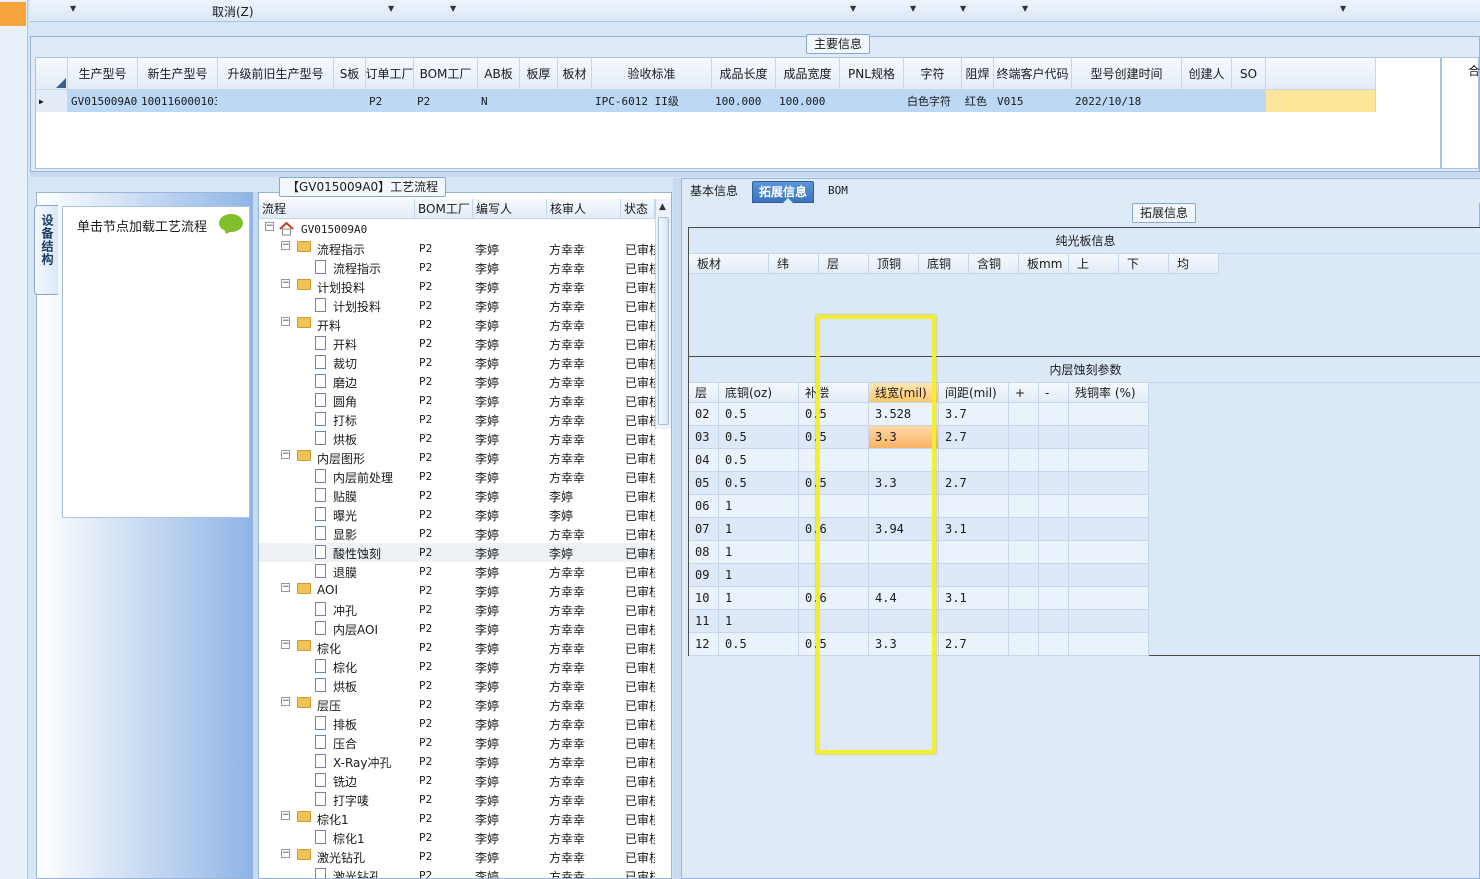 This screenshot has height=879, width=1480. Describe the element at coordinates (457, 628) in the screenshot. I see `tree-node: 内层AOI P2 李婷 方幸幸 已审核` at that location.